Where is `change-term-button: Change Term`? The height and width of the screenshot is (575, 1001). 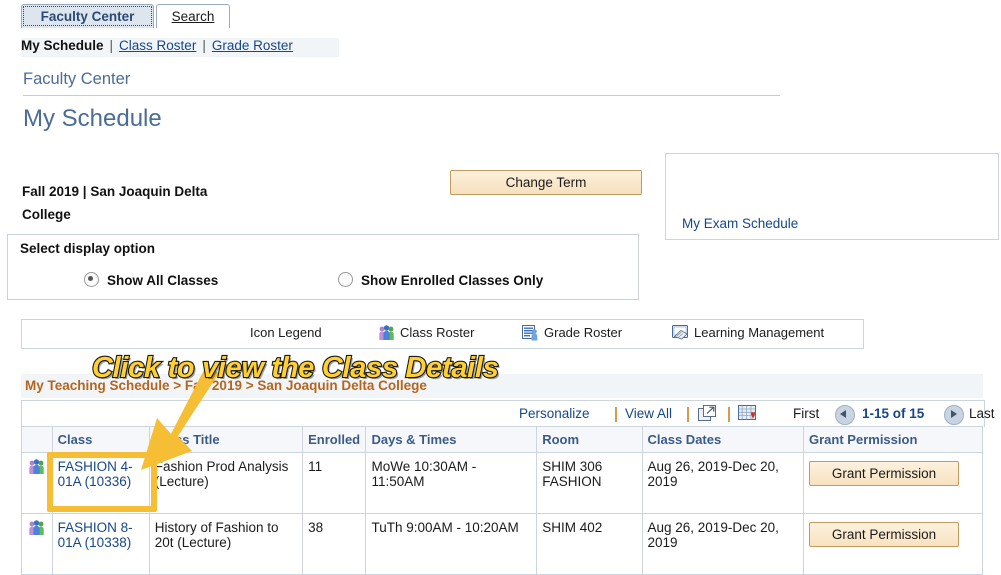 change-term-button: Change Term is located at coordinates (546, 182).